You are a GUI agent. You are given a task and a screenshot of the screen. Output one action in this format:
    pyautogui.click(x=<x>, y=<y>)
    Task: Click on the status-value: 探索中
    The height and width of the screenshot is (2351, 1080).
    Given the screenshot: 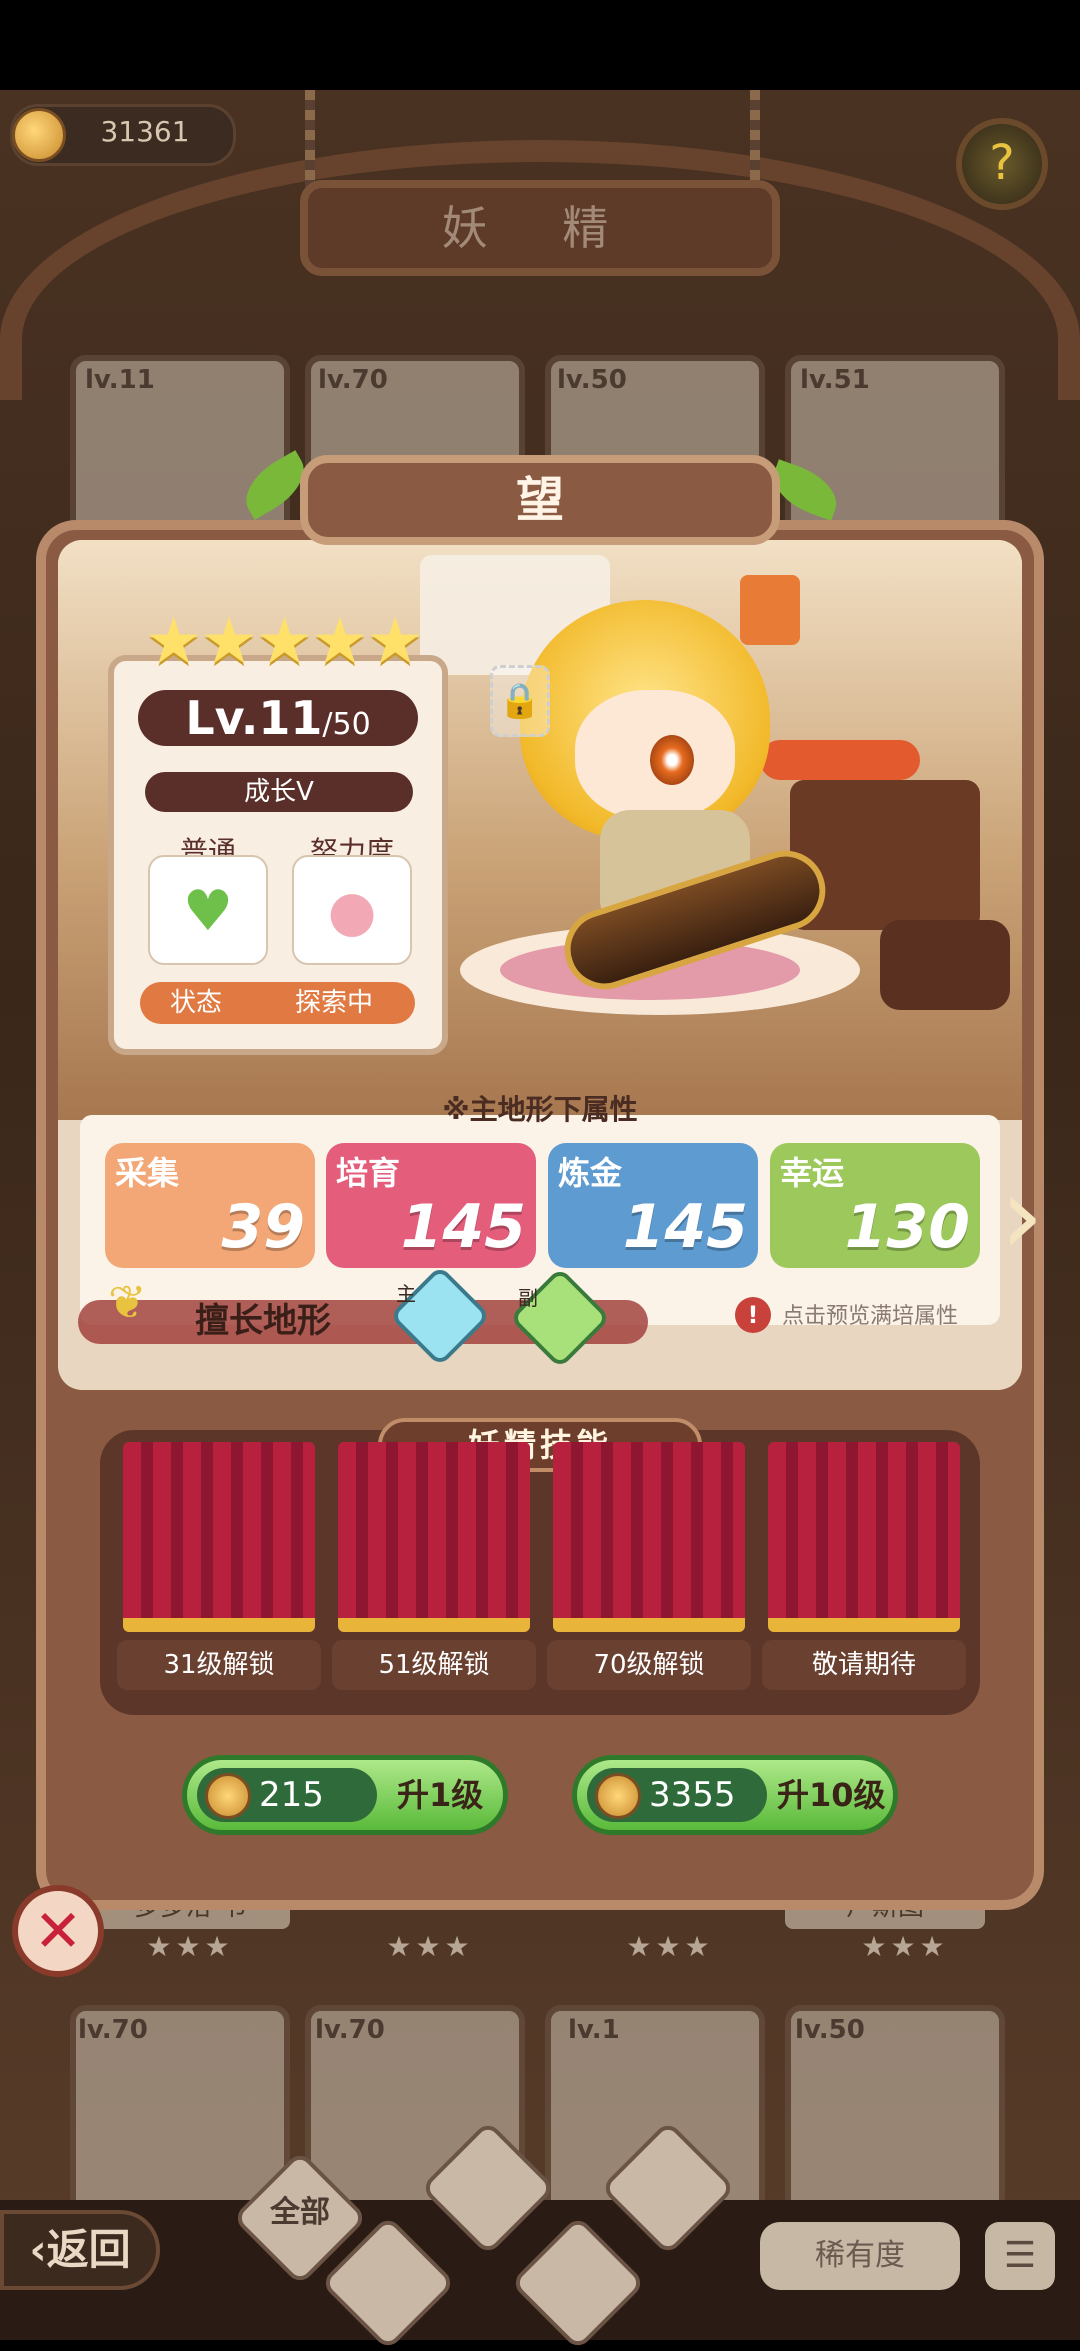 What is the action you would take?
    pyautogui.click(x=334, y=1003)
    